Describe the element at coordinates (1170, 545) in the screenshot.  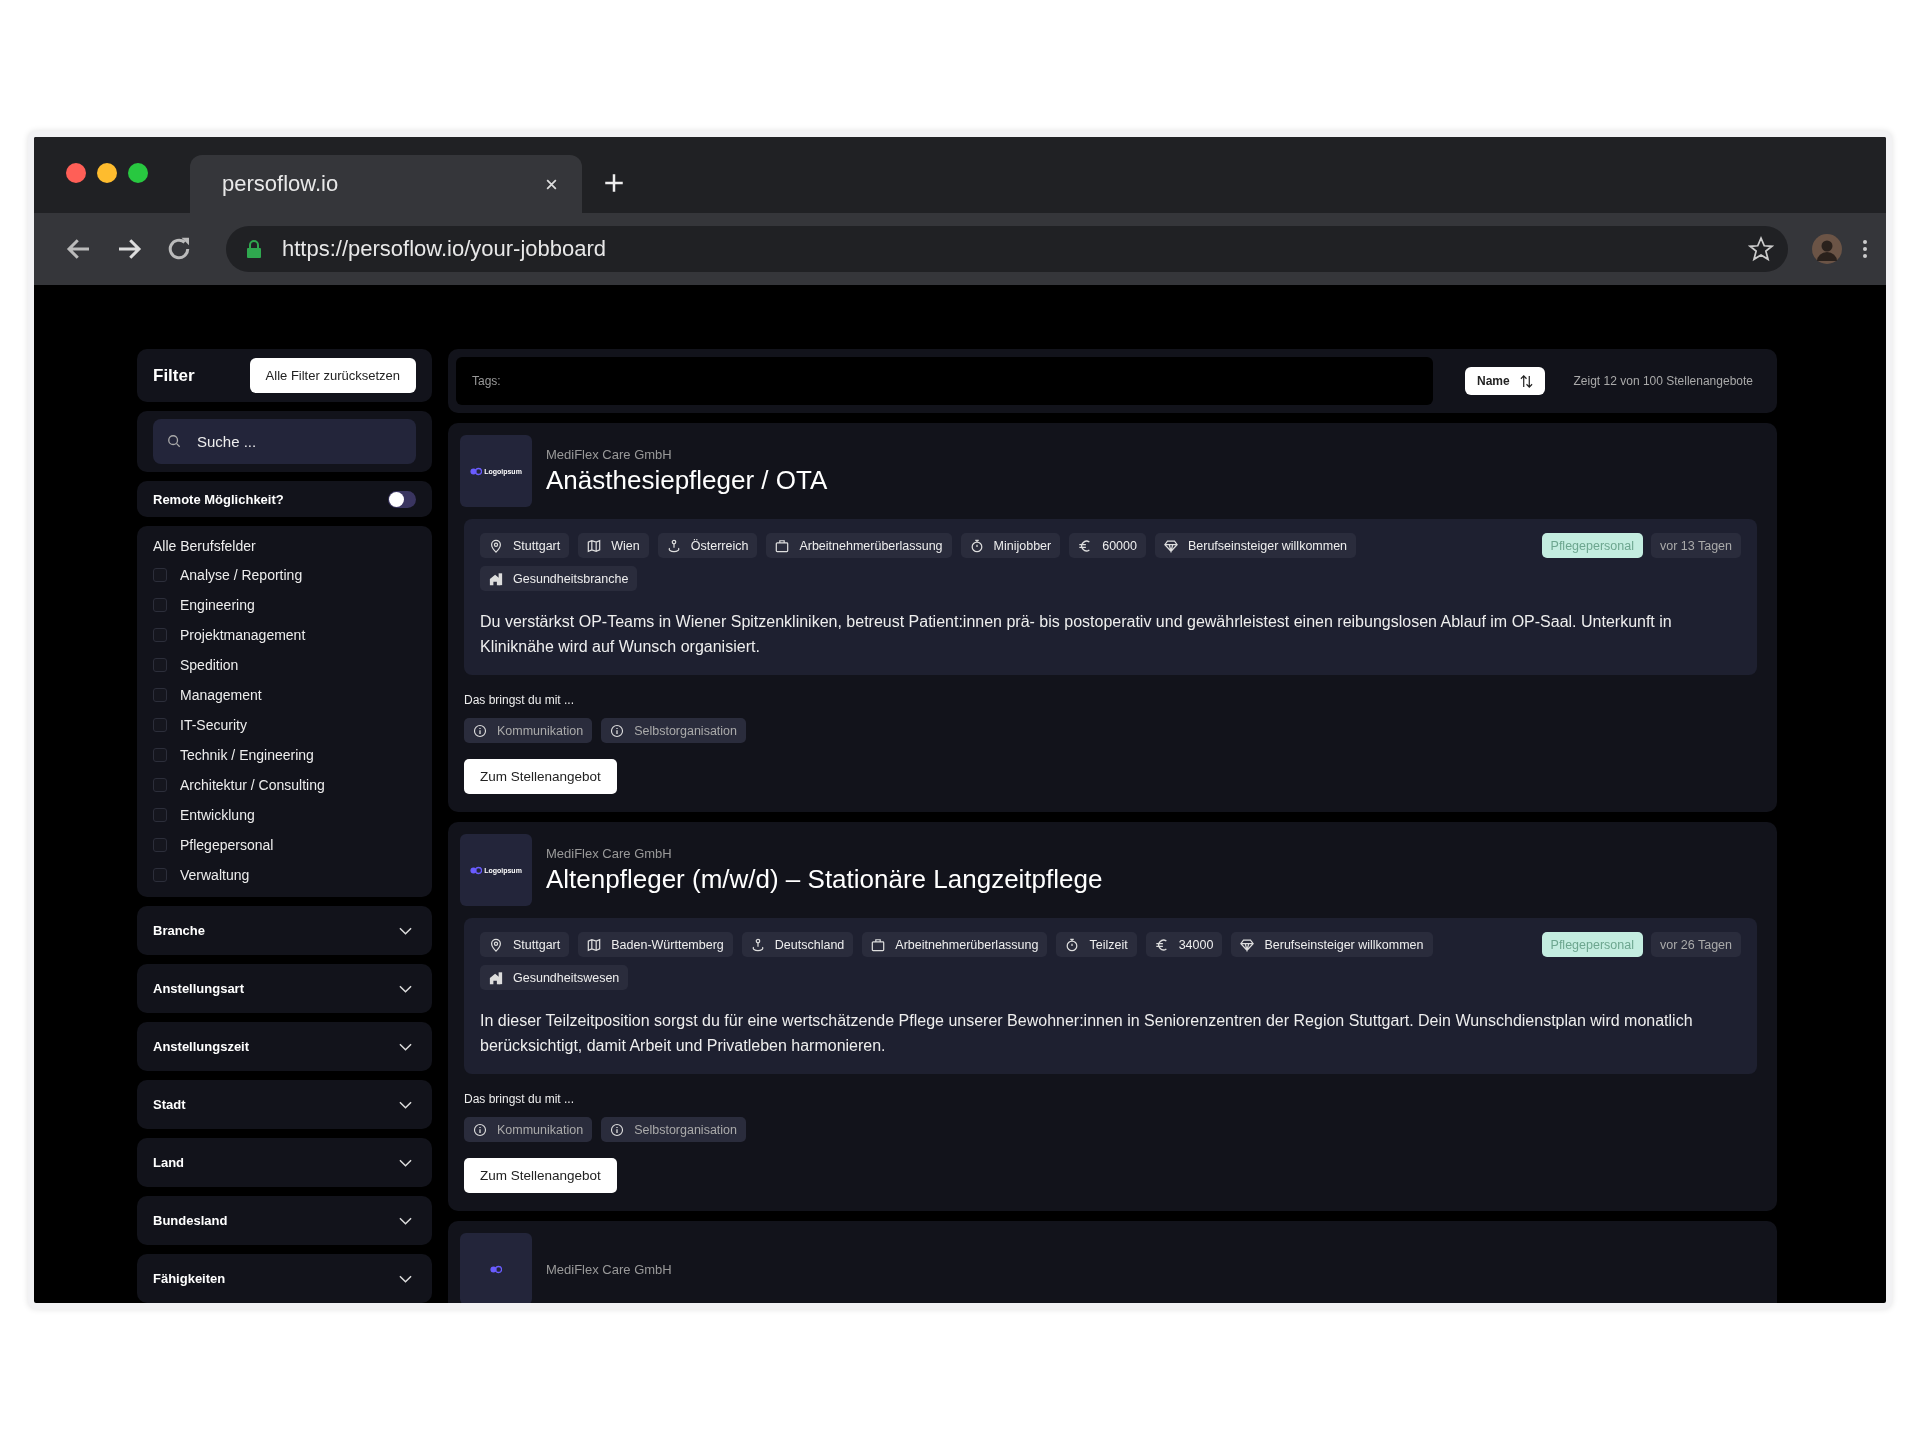
I see `diamond-icon` at that location.